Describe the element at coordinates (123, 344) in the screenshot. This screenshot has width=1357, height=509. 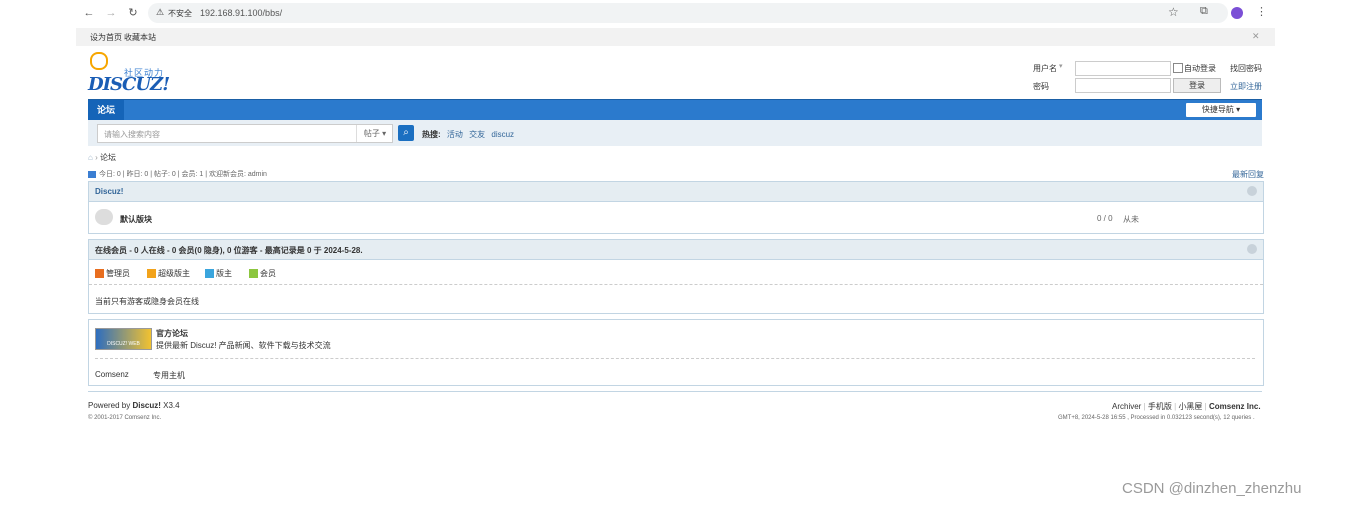
I see `badge-text: DISCUZ! WEB` at that location.